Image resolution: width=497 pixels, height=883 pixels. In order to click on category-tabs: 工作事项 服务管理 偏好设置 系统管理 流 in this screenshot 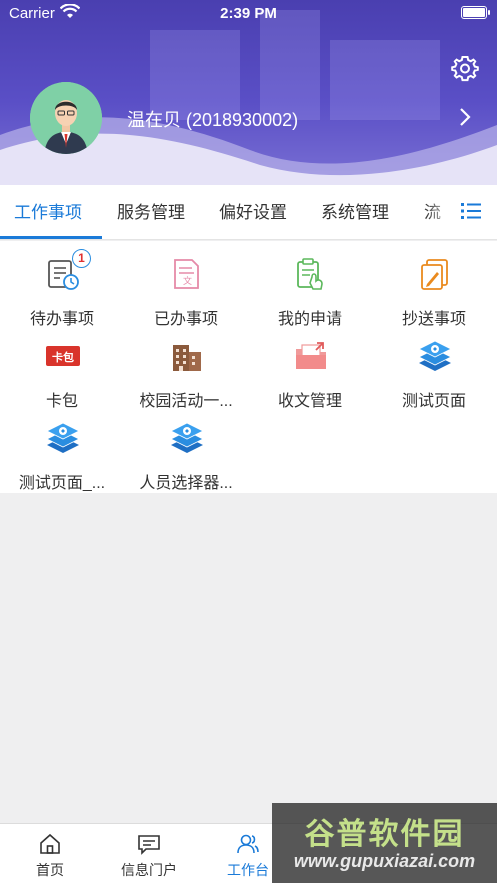, I will do `click(248, 212)`.